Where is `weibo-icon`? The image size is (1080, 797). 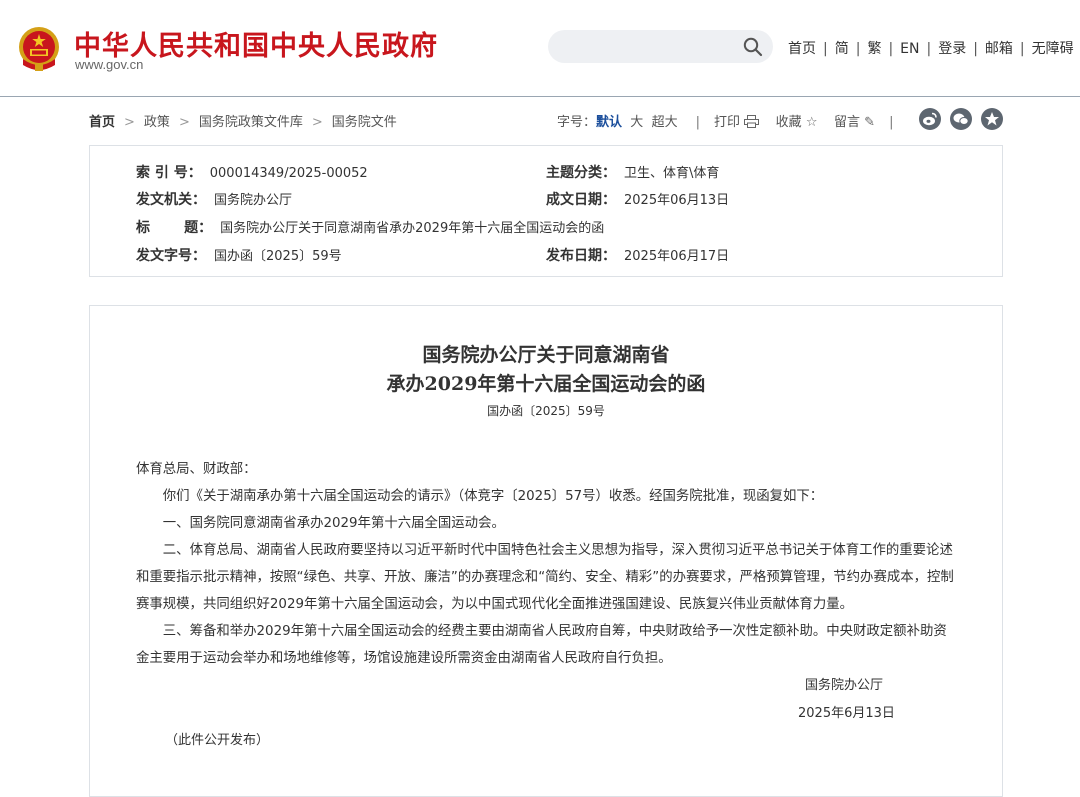
weibo-icon is located at coordinates (930, 119).